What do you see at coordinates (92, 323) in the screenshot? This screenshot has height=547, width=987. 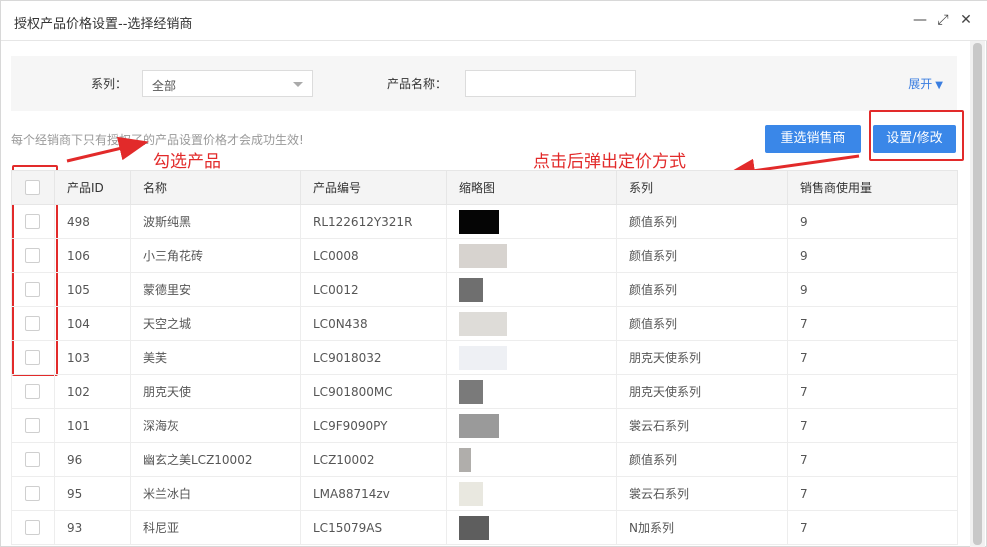 I see `product-id-cell: 104` at bounding box center [92, 323].